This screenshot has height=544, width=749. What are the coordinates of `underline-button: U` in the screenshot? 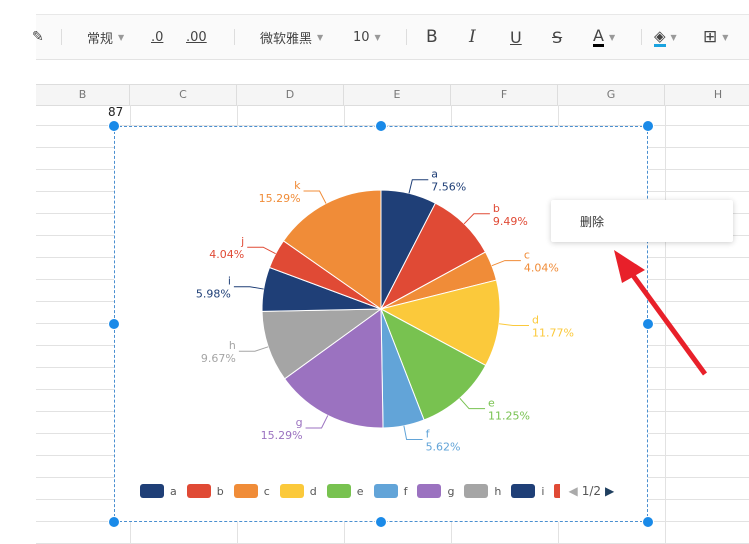 It's located at (516, 37).